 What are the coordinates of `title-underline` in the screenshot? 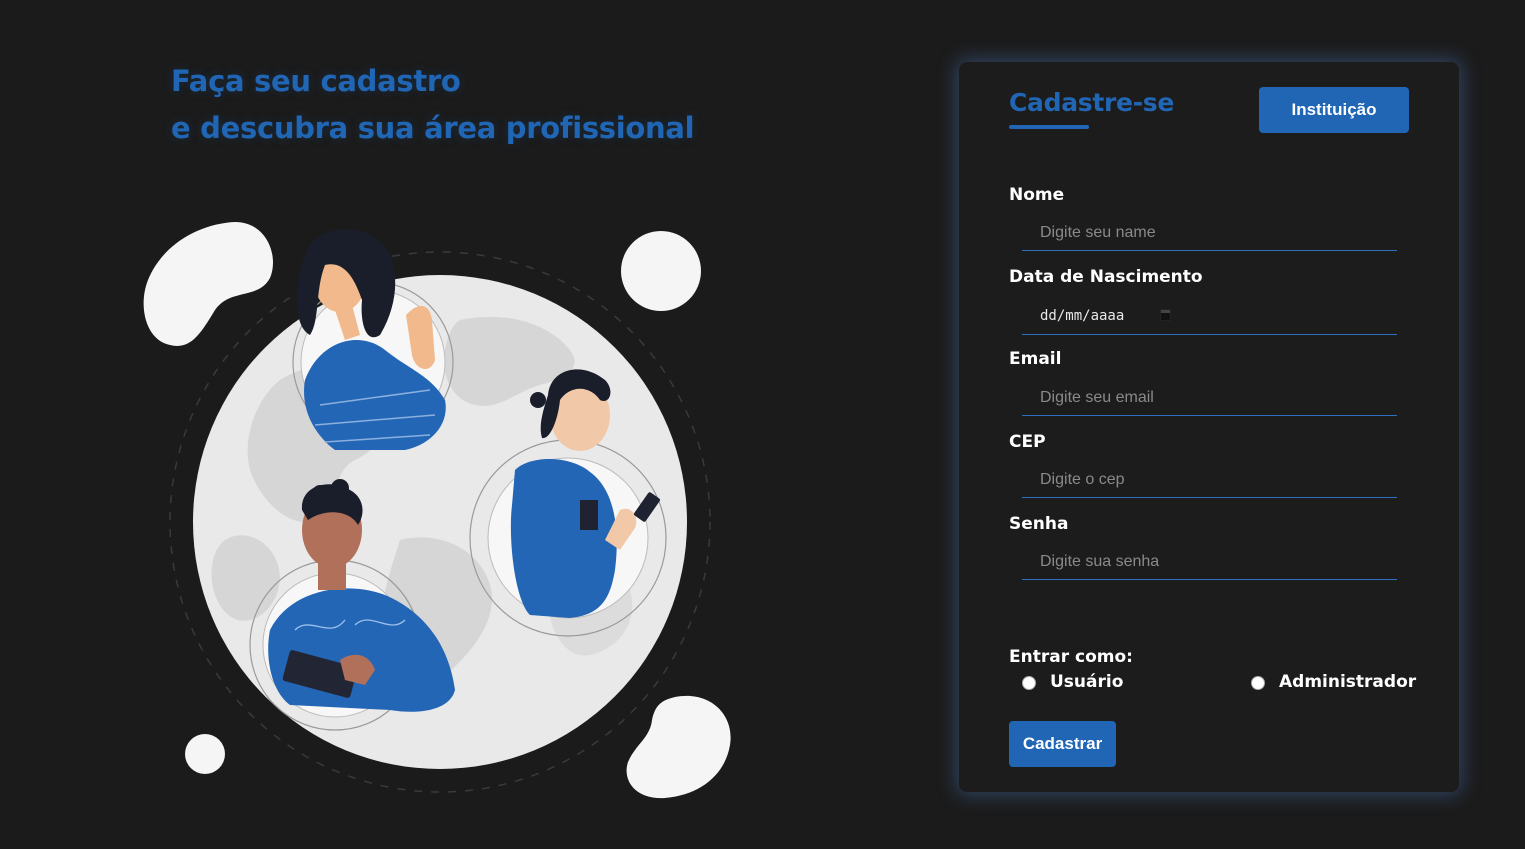 It's located at (1049, 127).